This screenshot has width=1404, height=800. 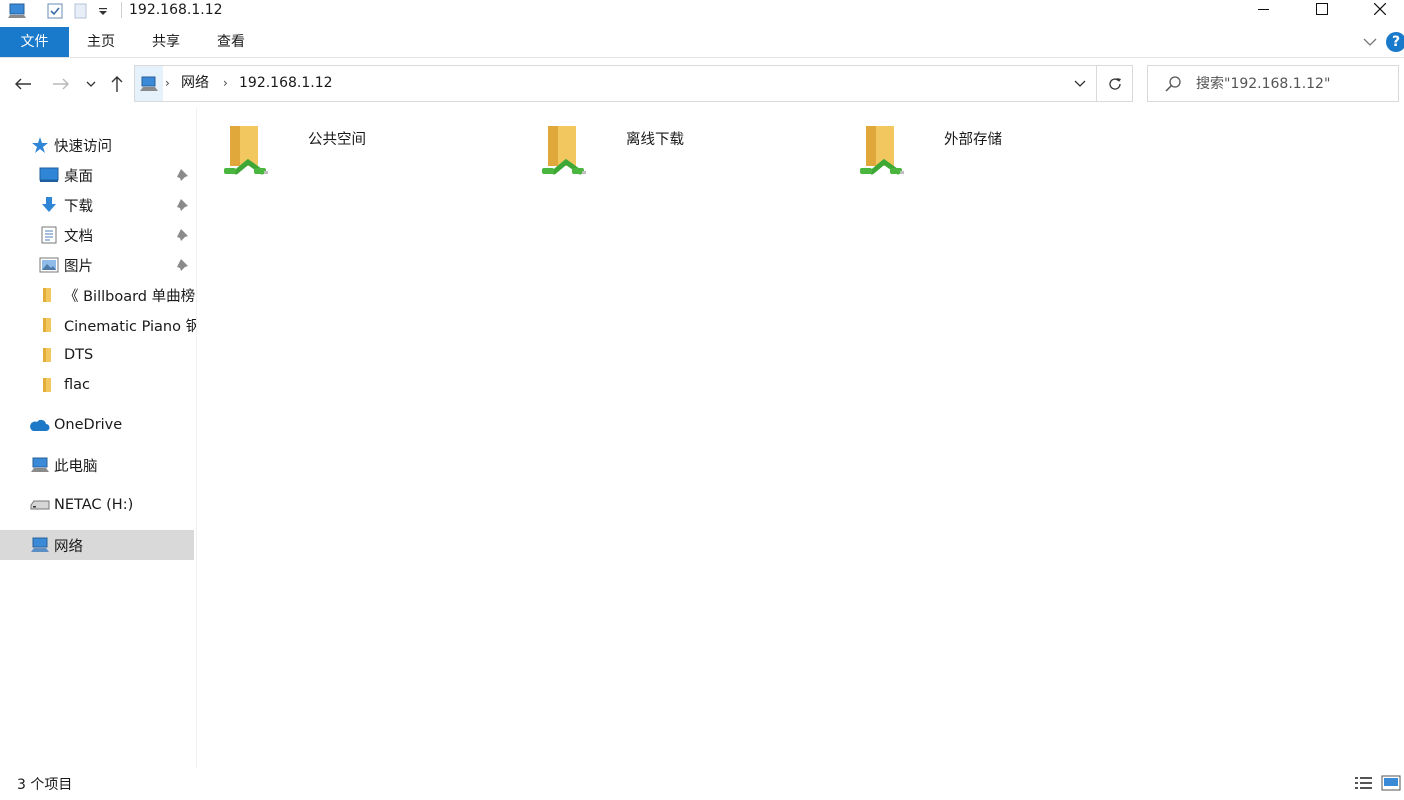 I want to click on refresh-icon, so click(x=1115, y=83).